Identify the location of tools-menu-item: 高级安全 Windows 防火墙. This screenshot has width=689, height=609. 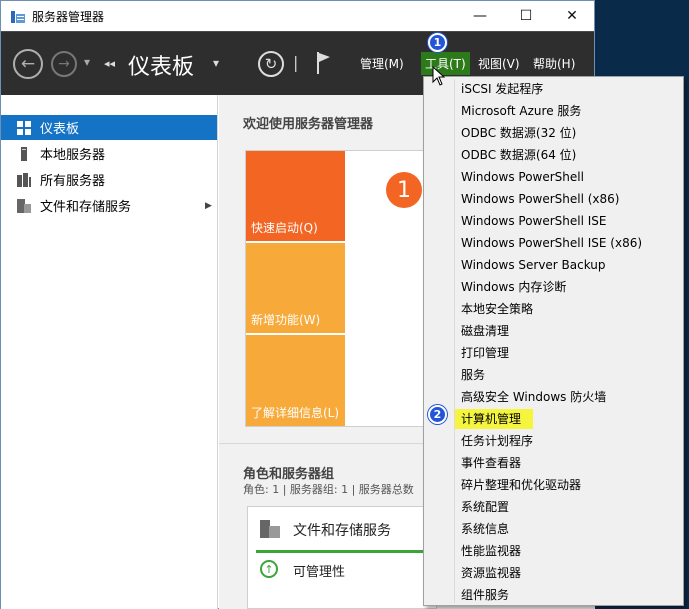
(533, 397).